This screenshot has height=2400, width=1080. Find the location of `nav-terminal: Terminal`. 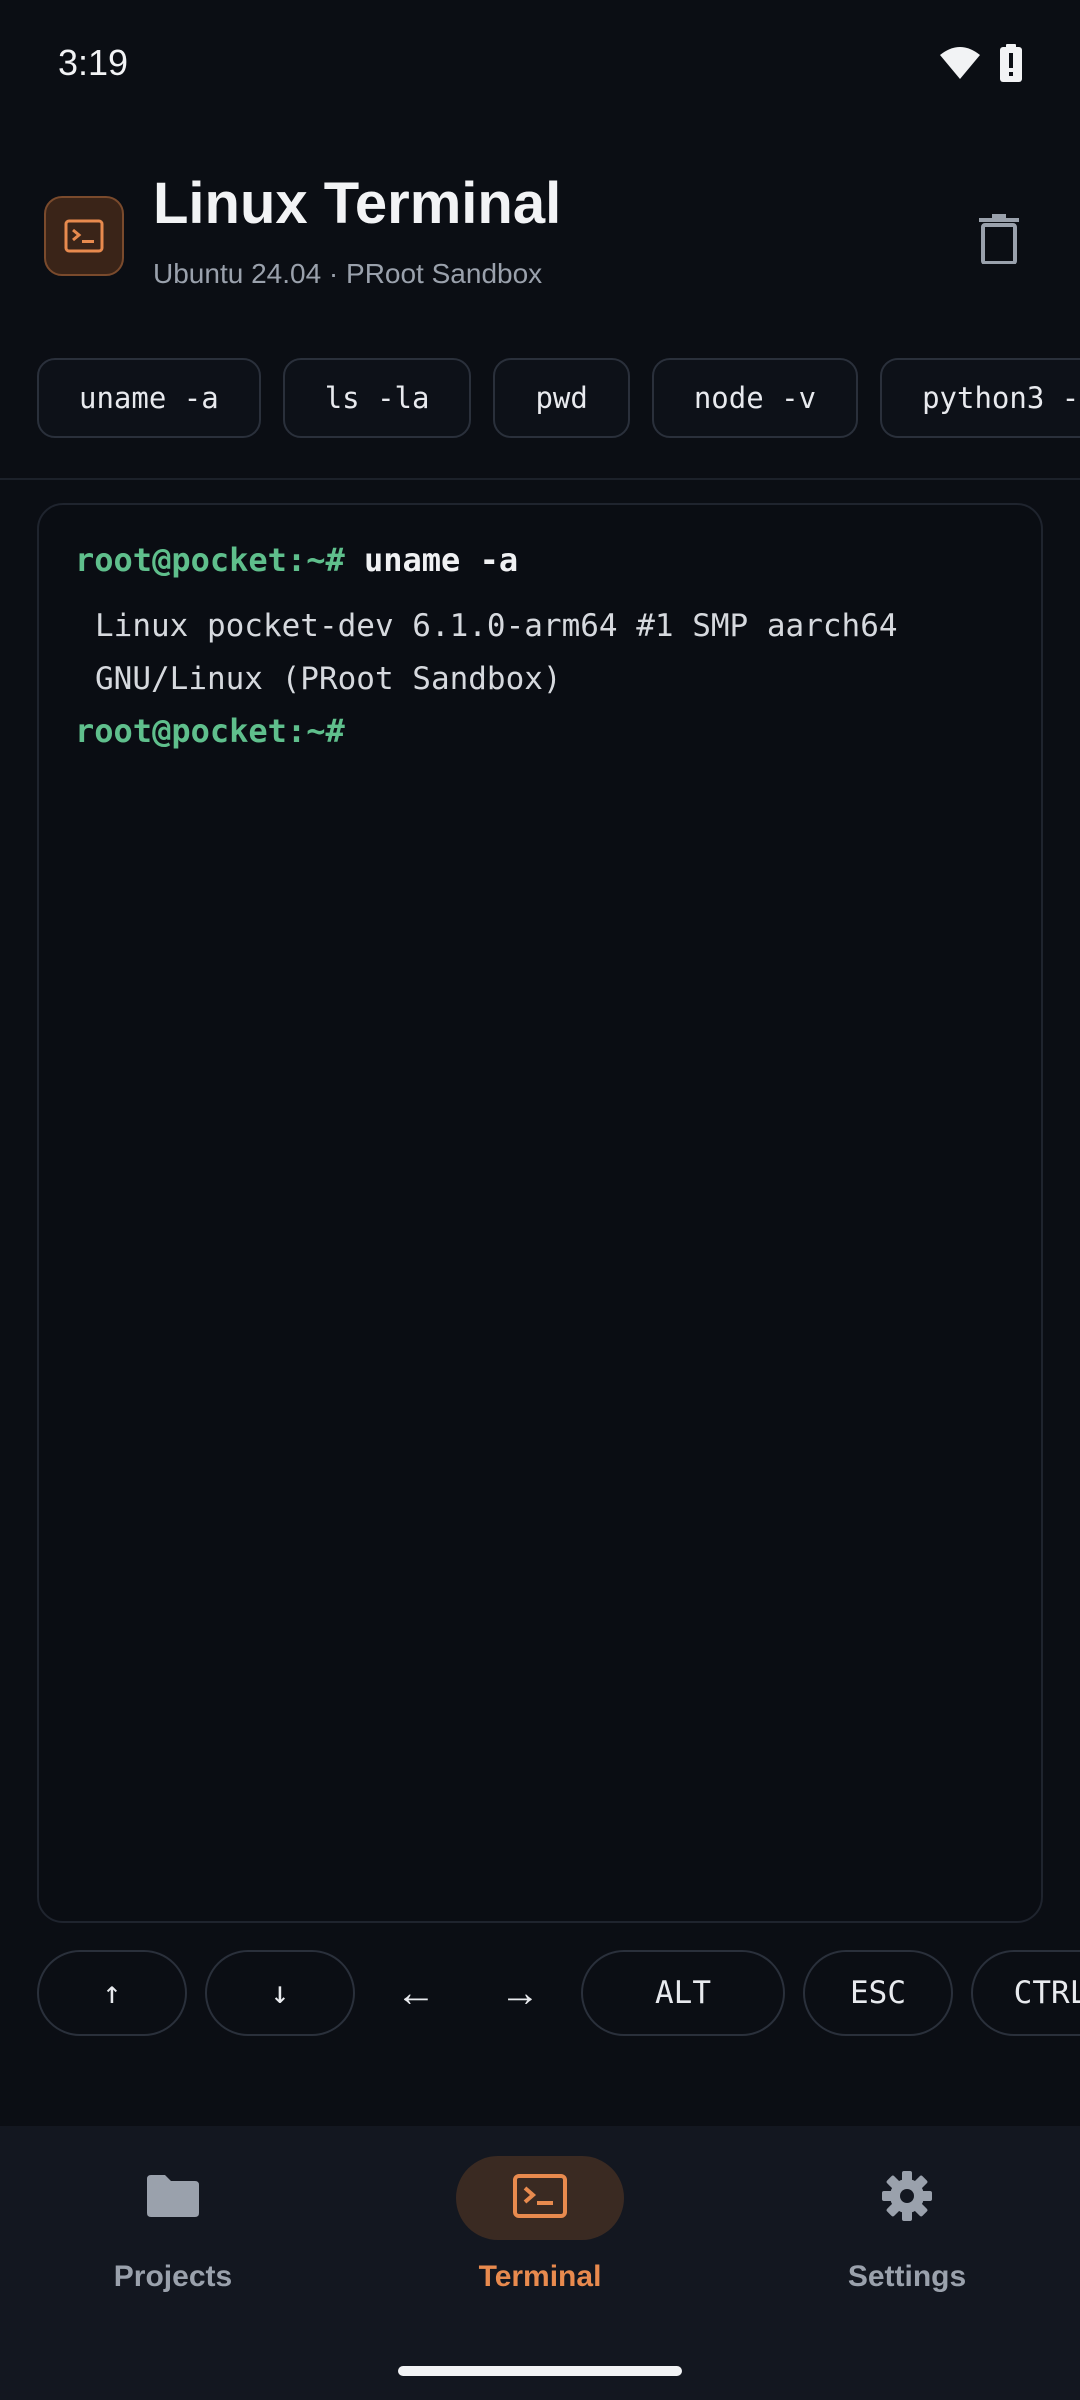

nav-terminal: Terminal is located at coordinates (540, 2225).